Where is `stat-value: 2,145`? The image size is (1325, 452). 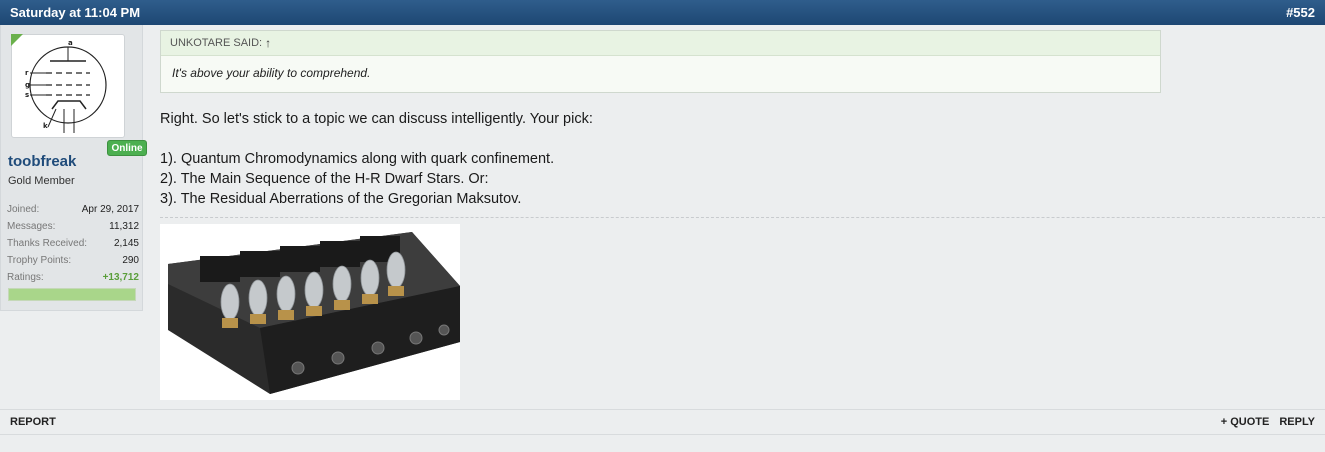 stat-value: 2,145 is located at coordinates (126, 243).